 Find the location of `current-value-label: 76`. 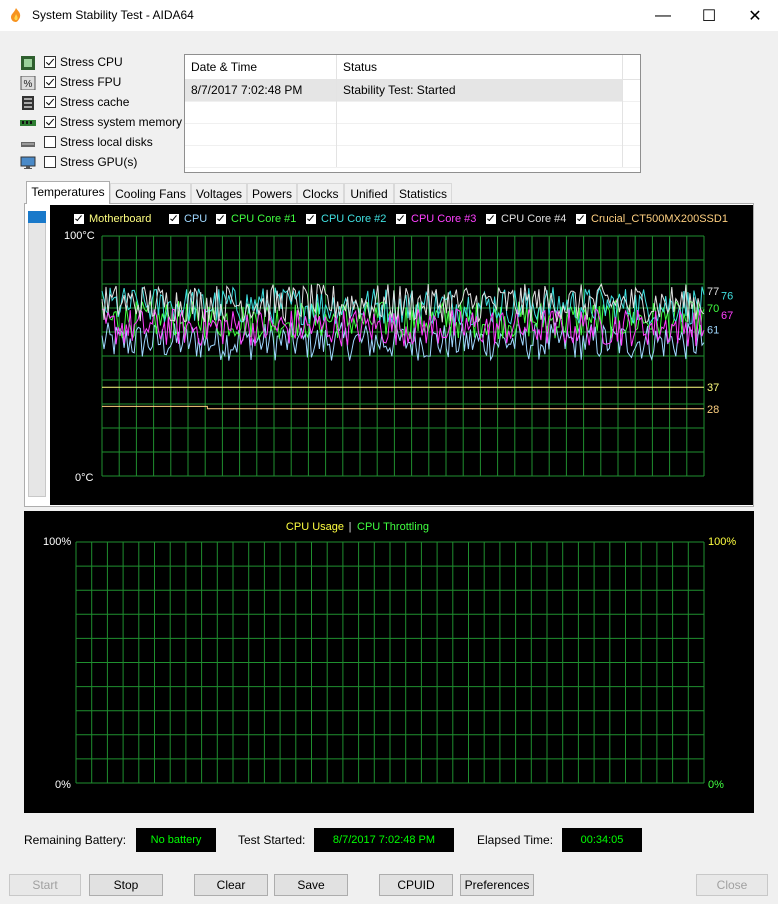

current-value-label: 76 is located at coordinates (727, 297).